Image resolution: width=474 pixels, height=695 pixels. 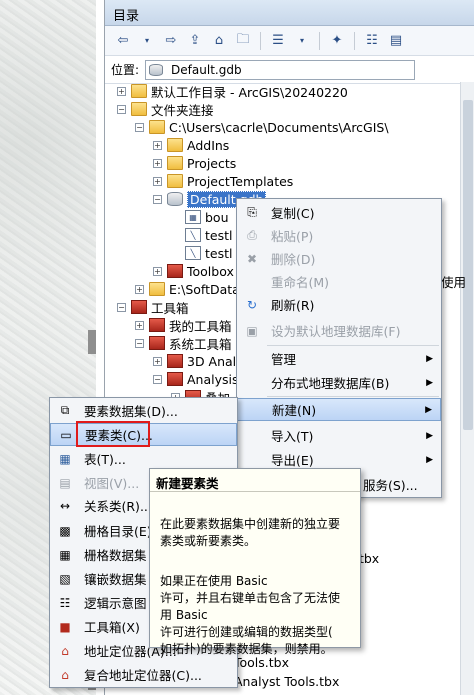 What do you see at coordinates (217, 217) in the screenshot?
I see `tree-item-label: bou` at bounding box center [217, 217].